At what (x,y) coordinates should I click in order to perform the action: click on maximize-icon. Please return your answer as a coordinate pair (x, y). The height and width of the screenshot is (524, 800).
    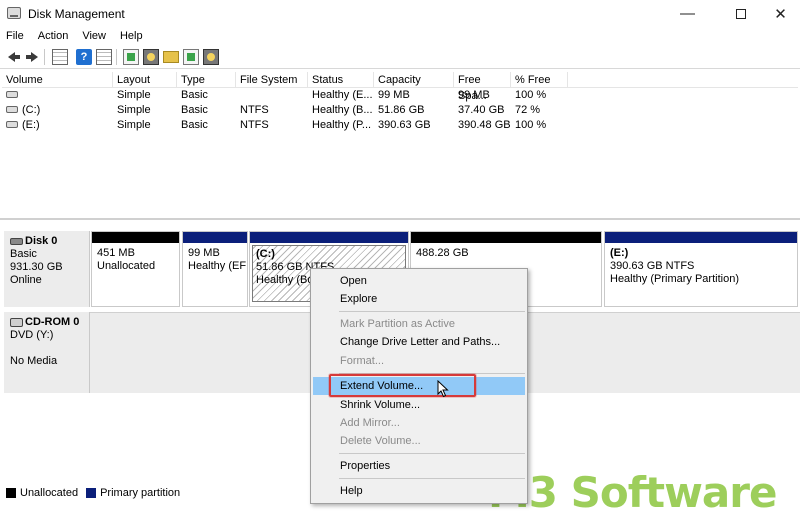
    Looking at the image, I should click on (740, 13).